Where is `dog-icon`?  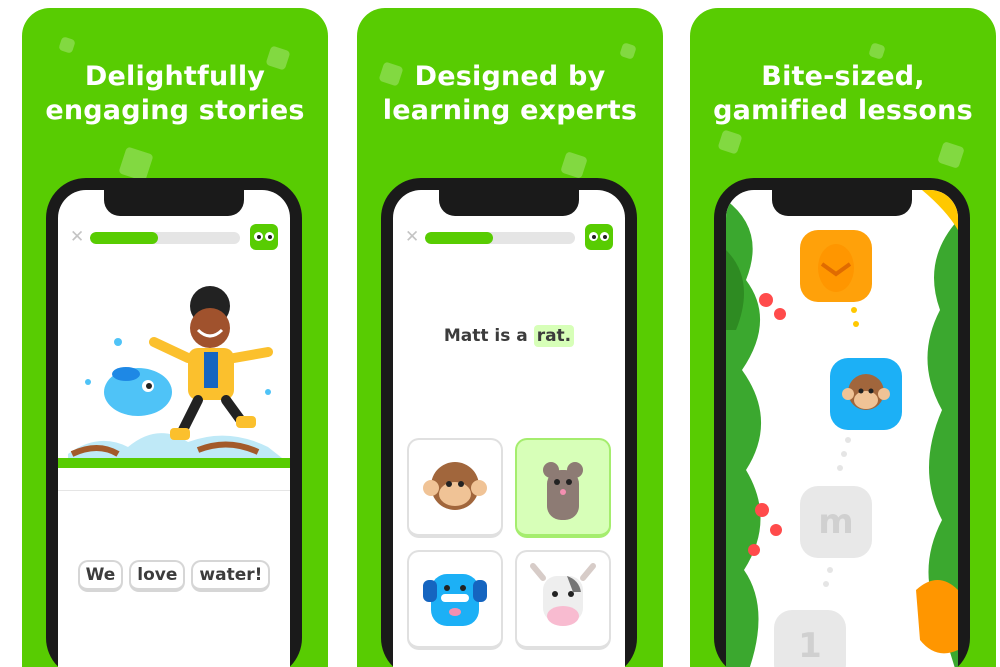 dog-icon is located at coordinates (455, 600).